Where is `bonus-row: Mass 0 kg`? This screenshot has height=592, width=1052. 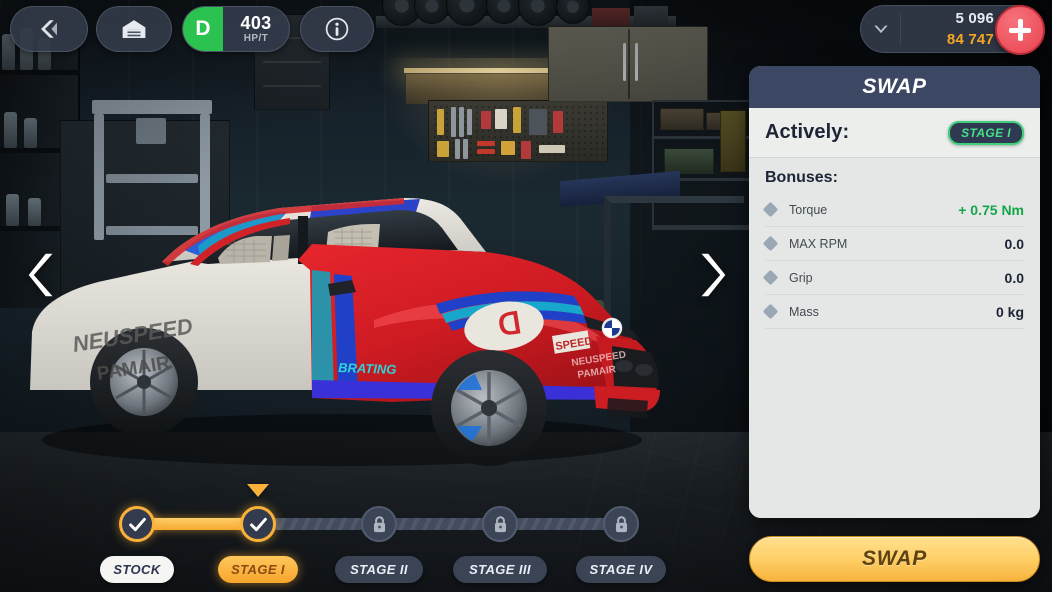 bonus-row: Mass 0 kg is located at coordinates (893, 312).